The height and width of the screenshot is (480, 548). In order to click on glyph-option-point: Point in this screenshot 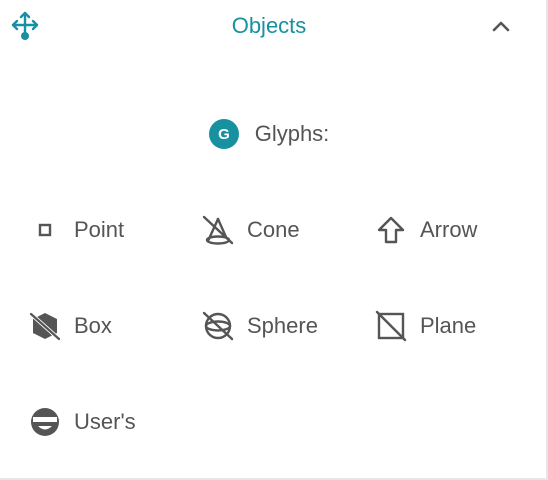, I will do `click(76, 230)`.